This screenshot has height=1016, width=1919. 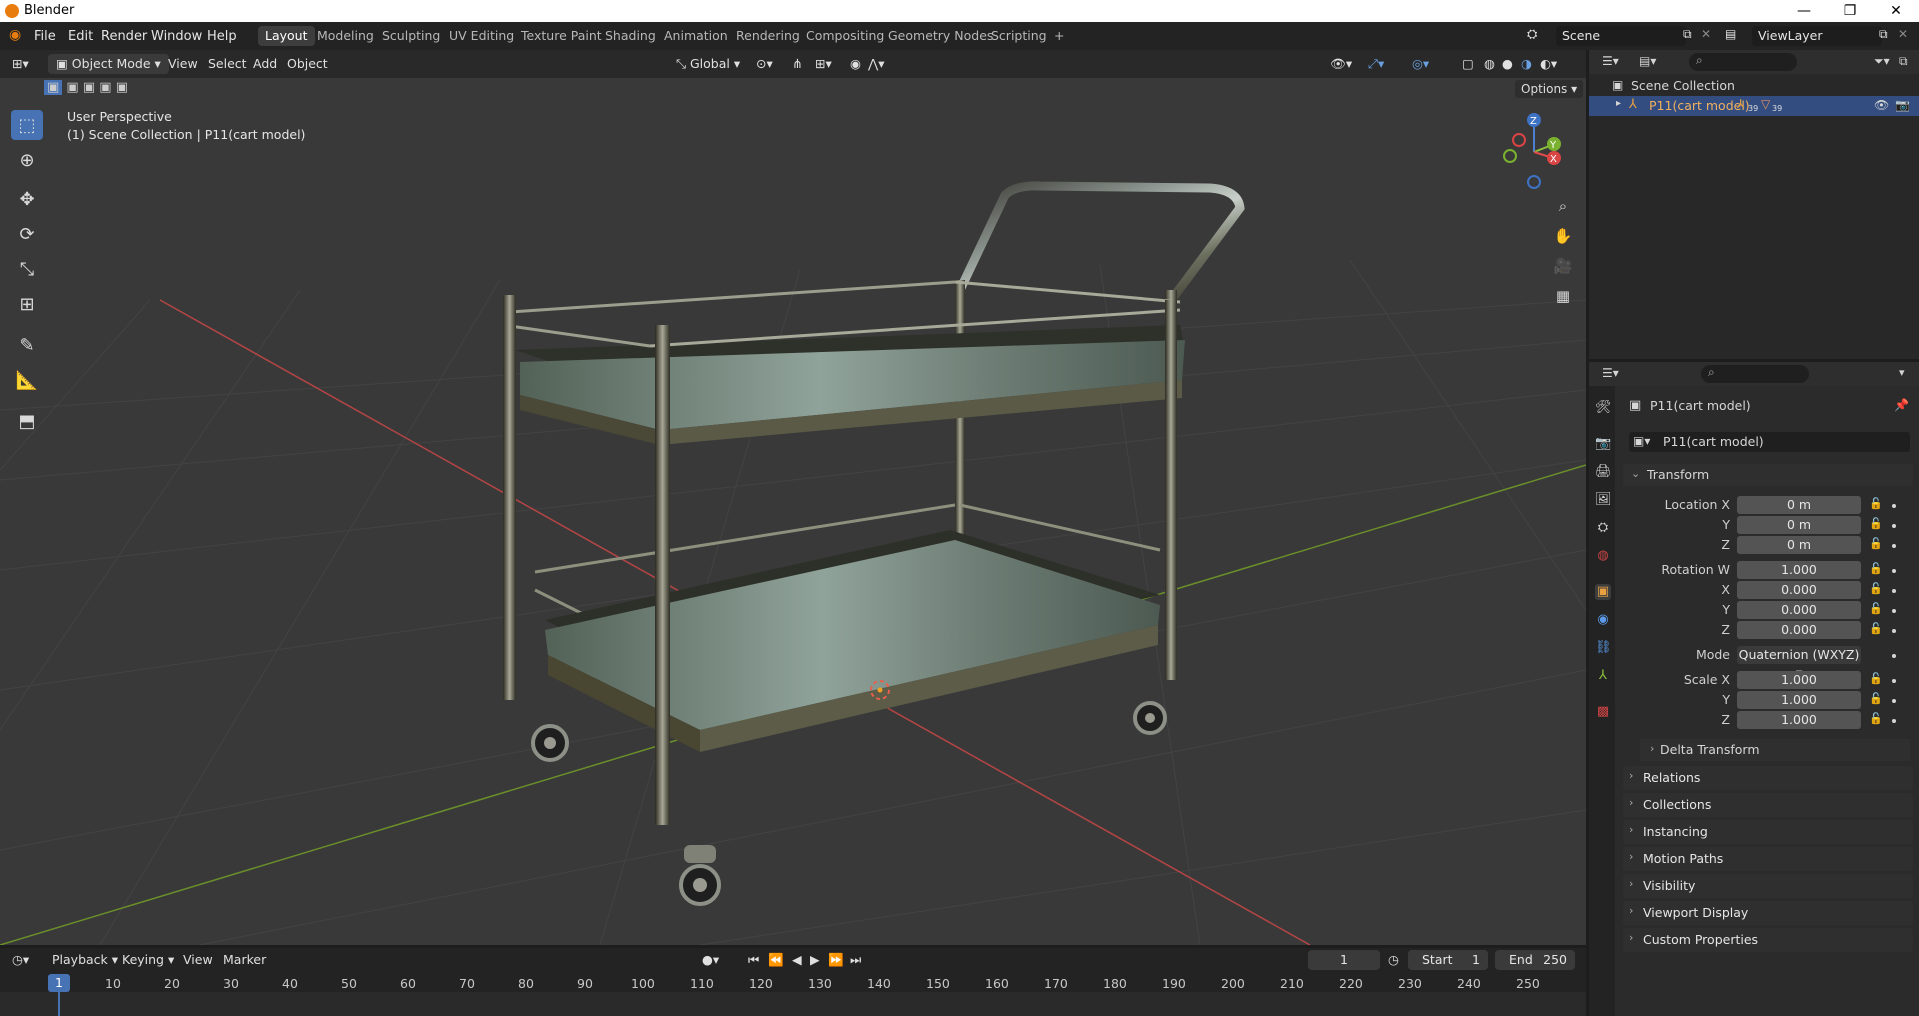 I want to click on play-icon: ▶, so click(x=815, y=960).